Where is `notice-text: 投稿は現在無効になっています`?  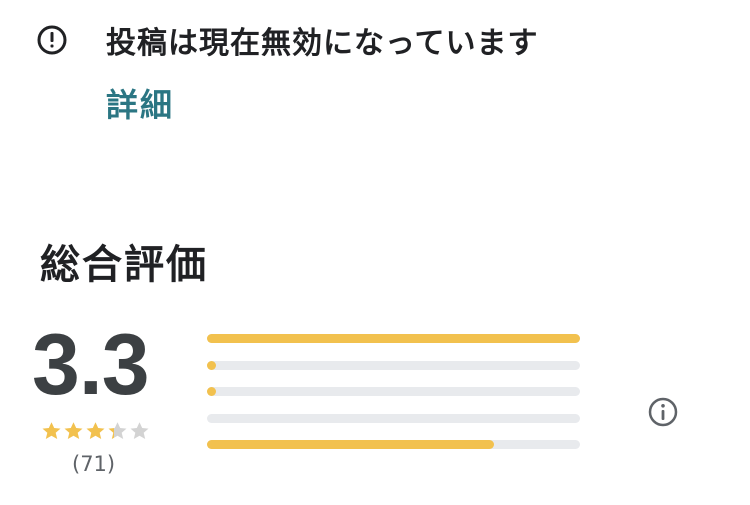
notice-text: 投稿は現在無効になっています is located at coordinates (322, 43).